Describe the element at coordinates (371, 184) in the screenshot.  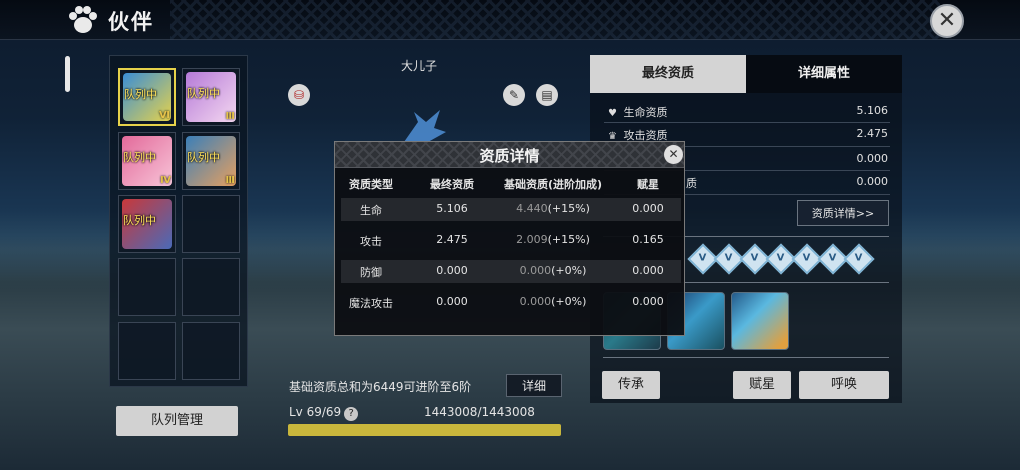
I see `column-header: 资质类型` at that location.